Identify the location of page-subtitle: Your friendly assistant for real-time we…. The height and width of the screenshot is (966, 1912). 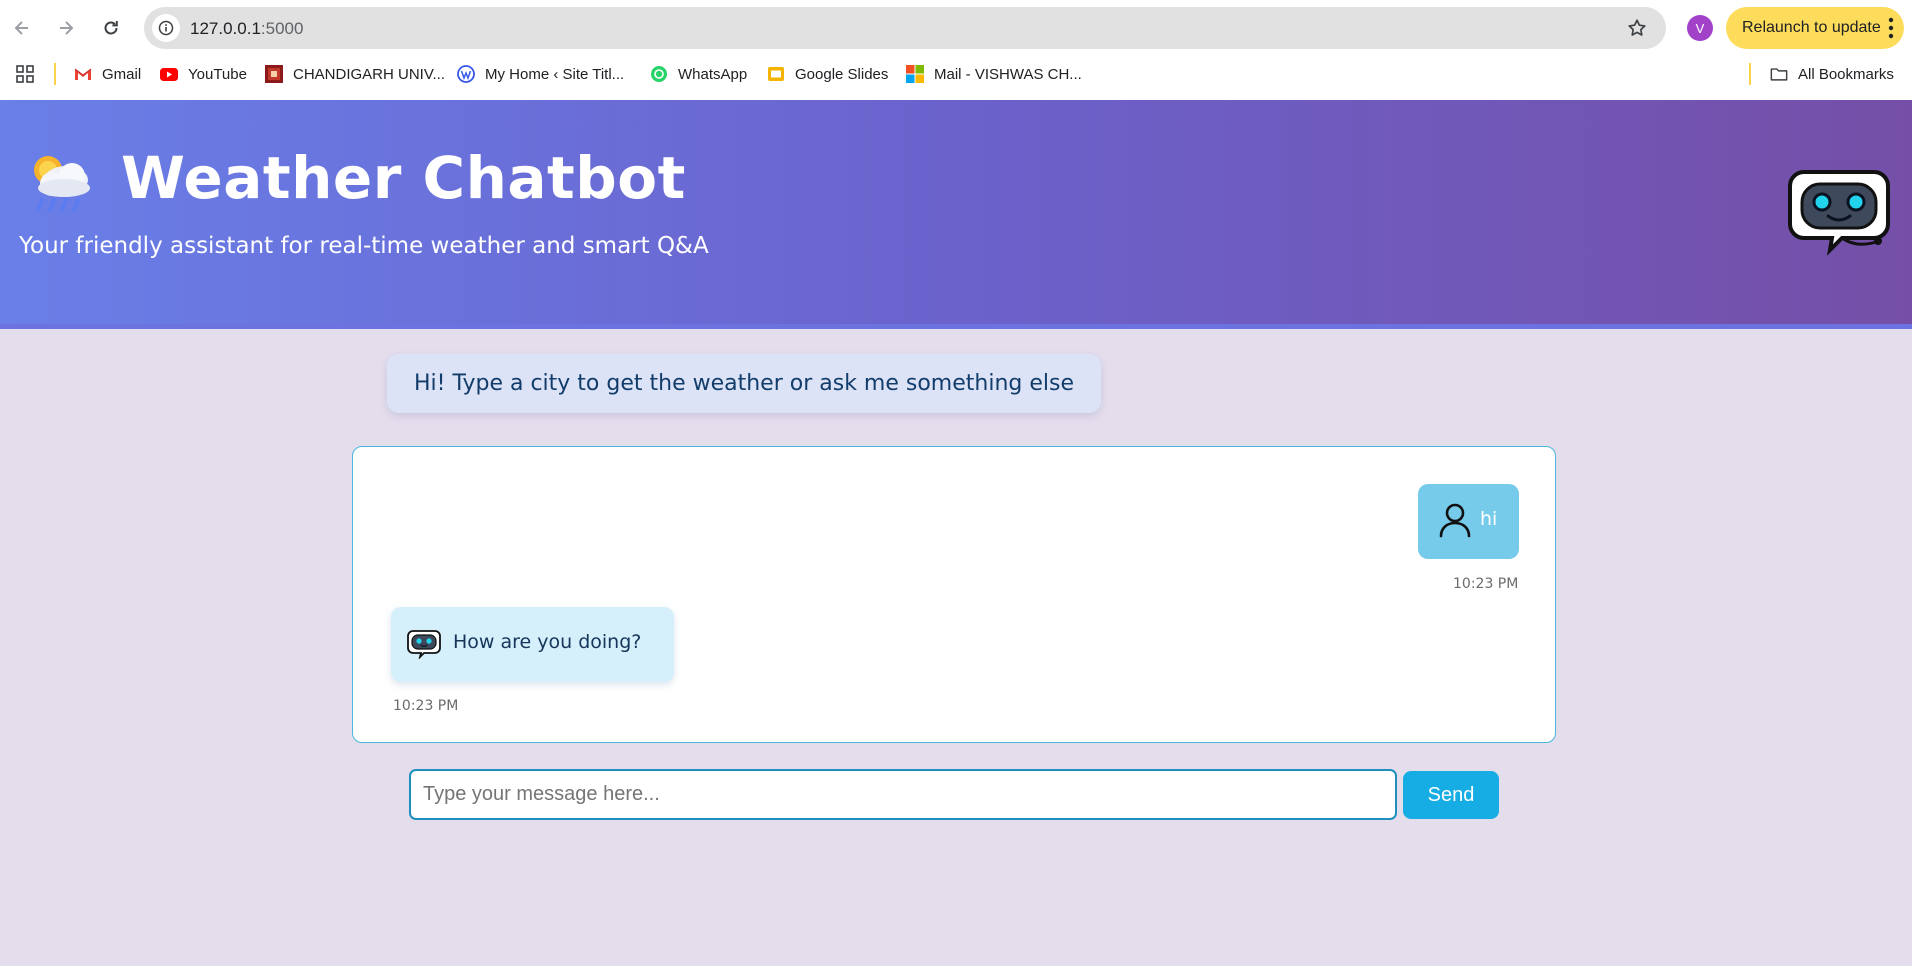
(364, 246).